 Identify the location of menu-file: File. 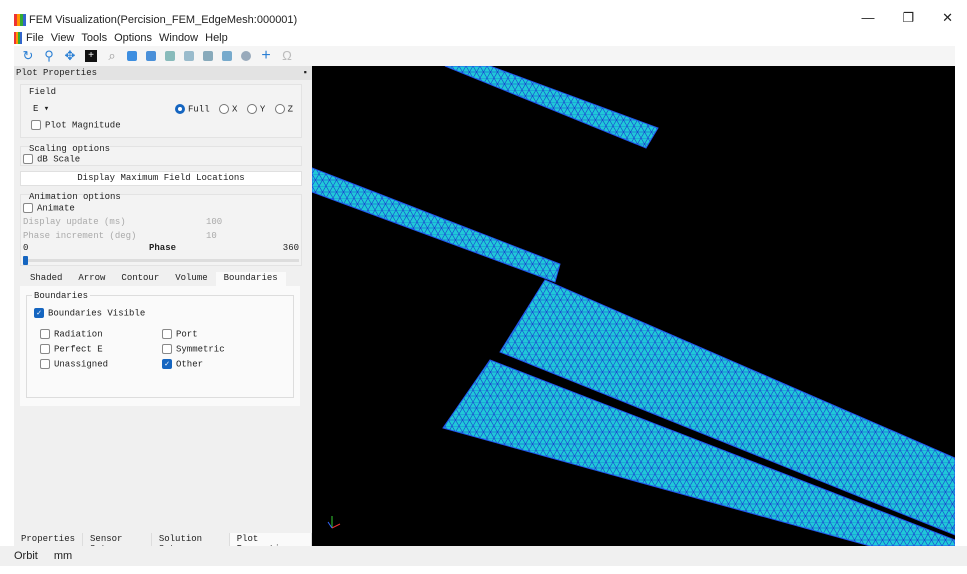
(35, 38).